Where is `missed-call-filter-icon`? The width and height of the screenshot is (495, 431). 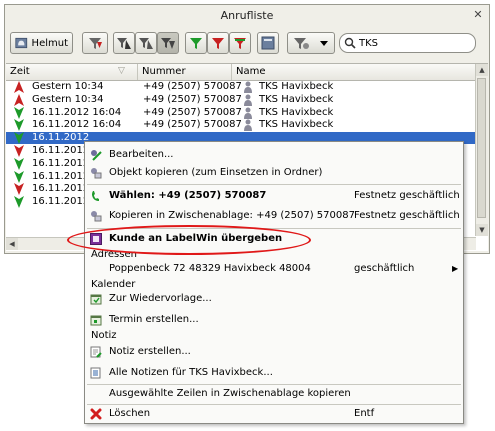 missed-call-filter-icon is located at coordinates (95, 43).